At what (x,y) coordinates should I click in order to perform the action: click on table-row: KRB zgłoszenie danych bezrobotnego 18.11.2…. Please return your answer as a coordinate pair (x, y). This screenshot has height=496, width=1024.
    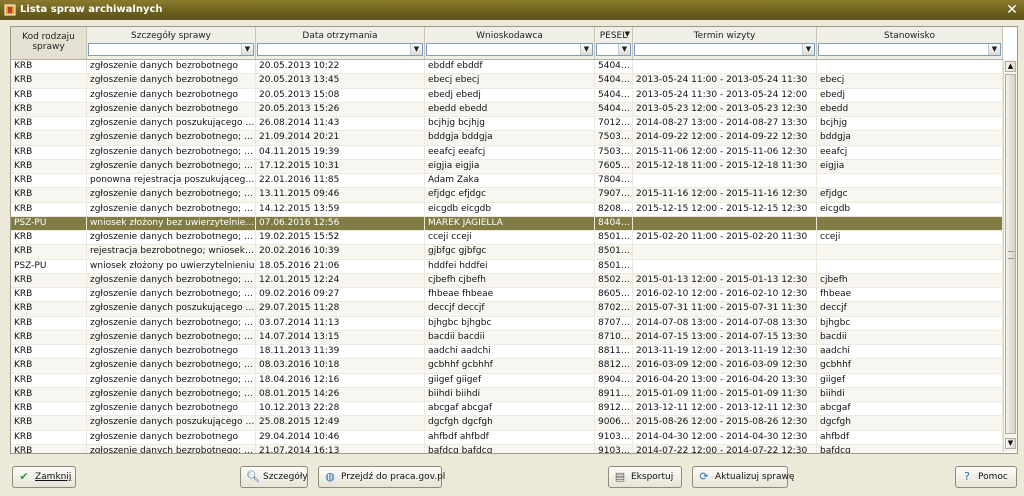
    Looking at the image, I should click on (507, 352).